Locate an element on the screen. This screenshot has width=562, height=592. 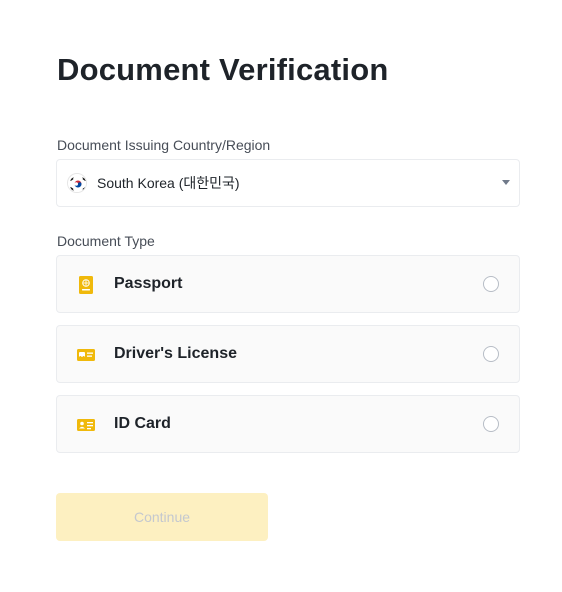
page-title: Document Verification is located at coordinates (223, 69).